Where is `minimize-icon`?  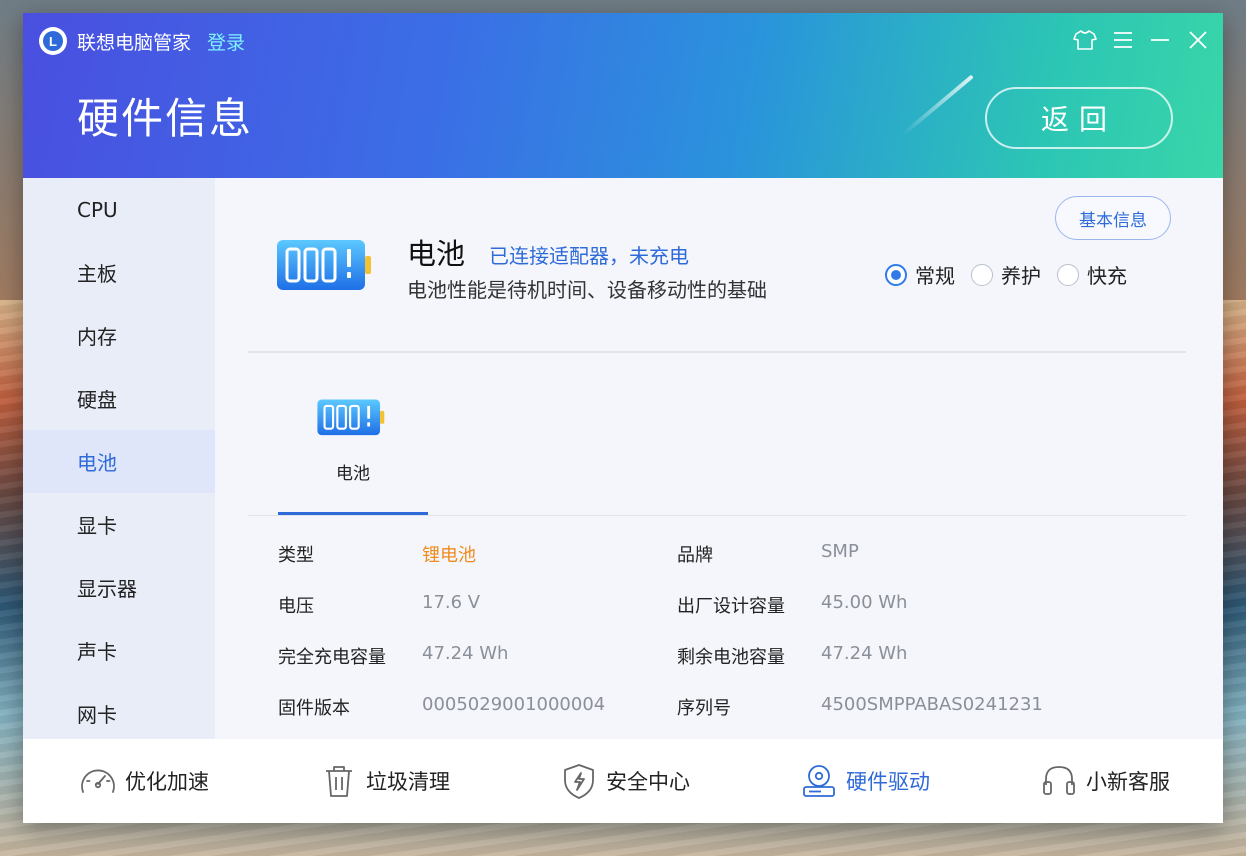
minimize-icon is located at coordinates (1160, 40).